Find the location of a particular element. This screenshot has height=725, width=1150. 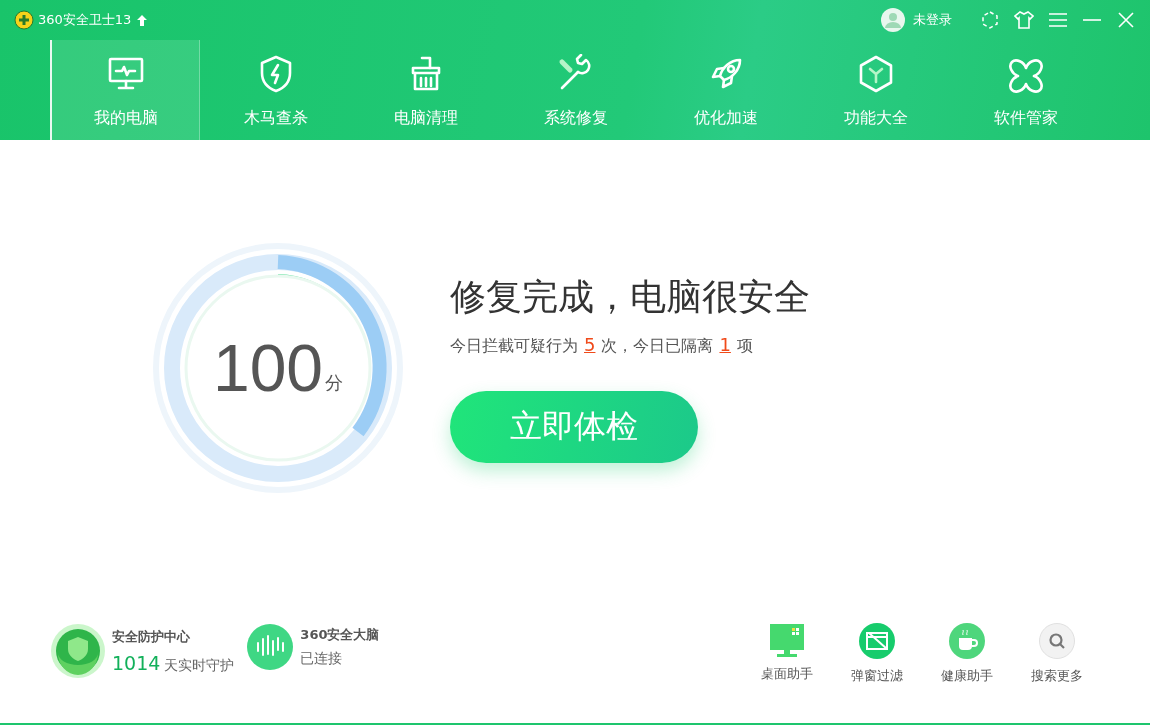

tool-button: 搜索更多 is located at coordinates (1057, 654).